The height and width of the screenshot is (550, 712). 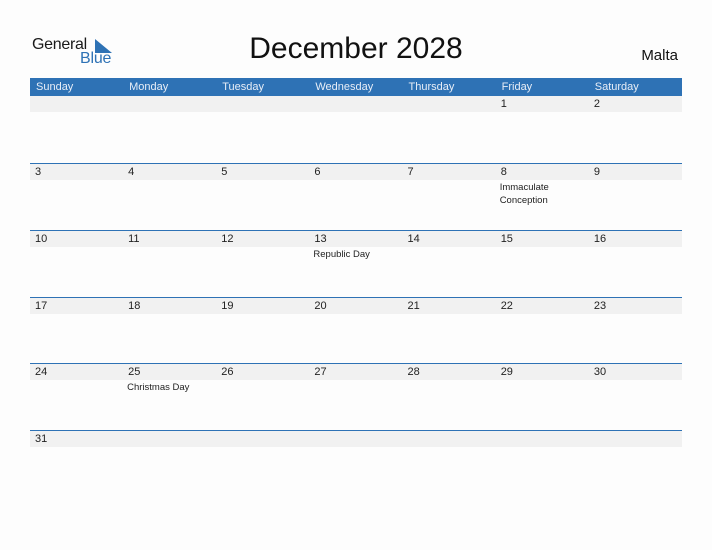 I want to click on day-number: 25, so click(x=134, y=372).